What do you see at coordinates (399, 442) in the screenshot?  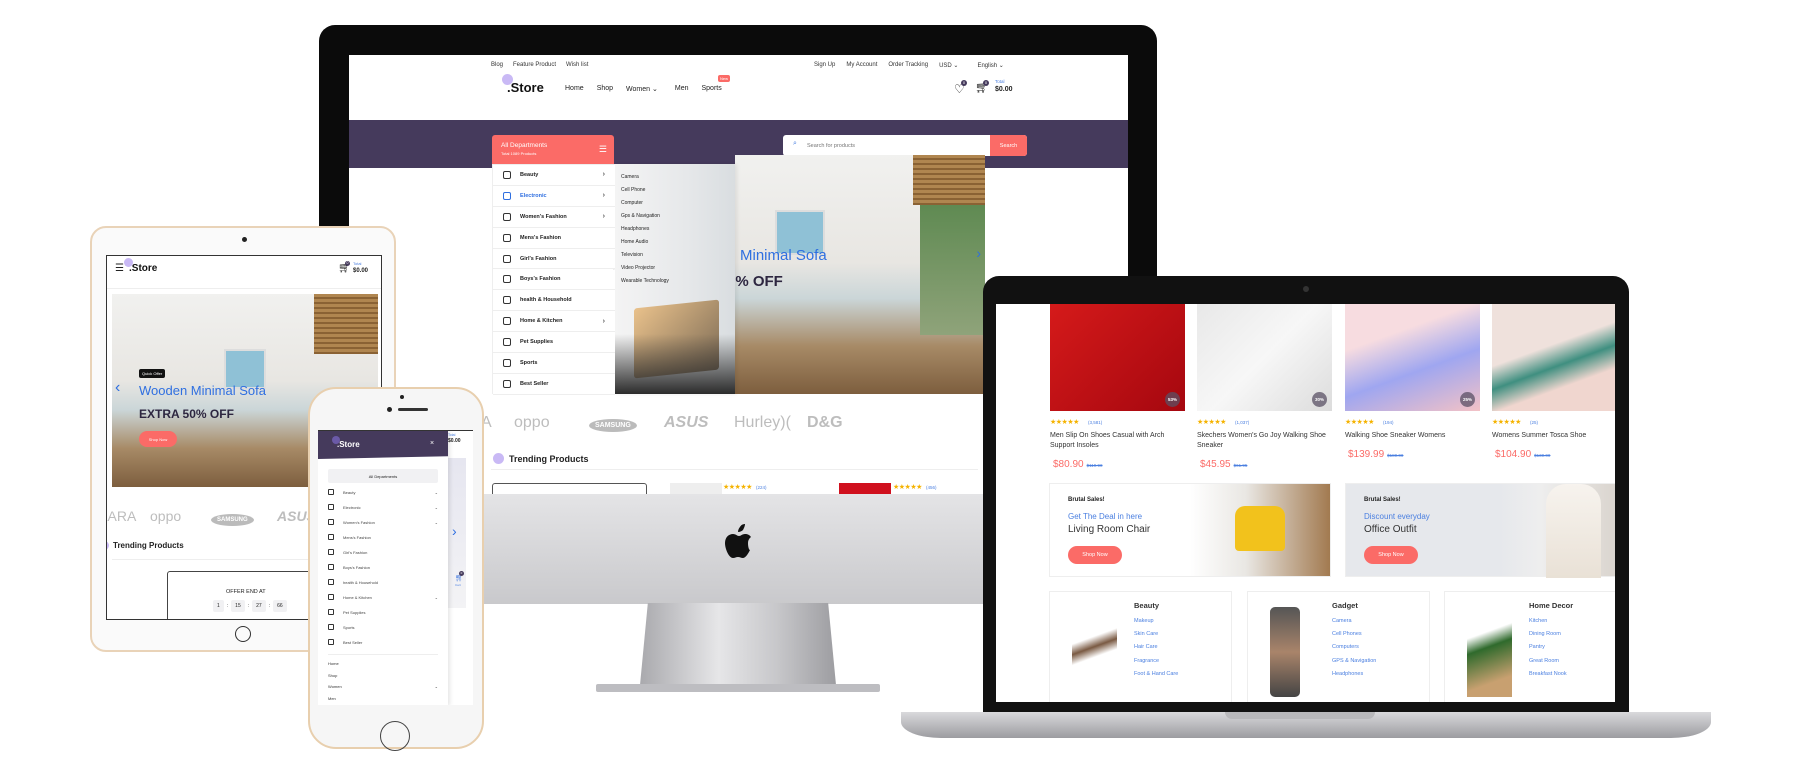 I see `store-logo: .Store` at bounding box center [399, 442].